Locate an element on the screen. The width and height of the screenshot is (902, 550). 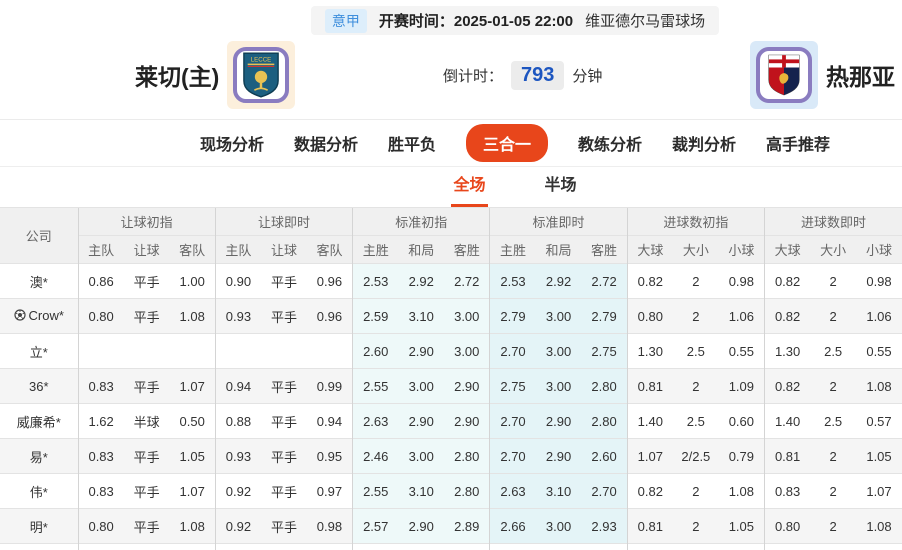
sub-header: 客胜 is located at coordinates (604, 249).